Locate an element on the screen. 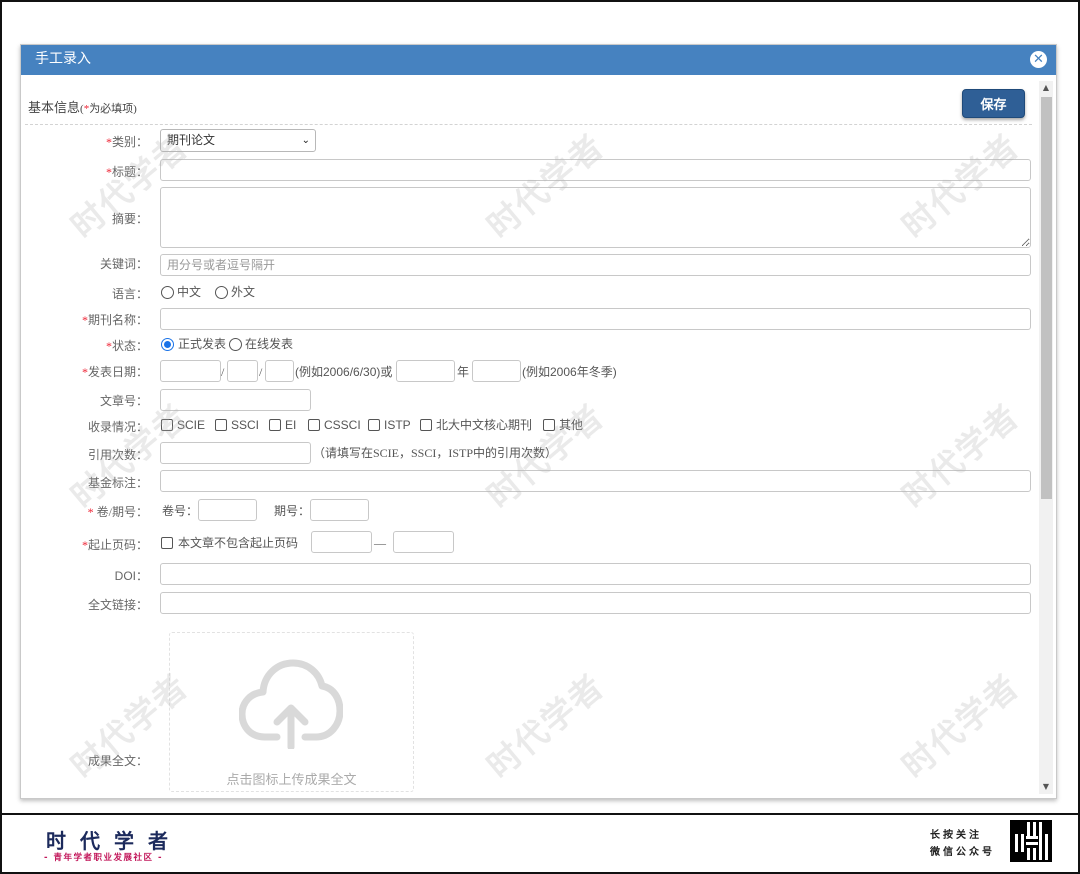 This screenshot has height=874, width=1080. index-cssci-checkbox is located at coordinates (314, 425).